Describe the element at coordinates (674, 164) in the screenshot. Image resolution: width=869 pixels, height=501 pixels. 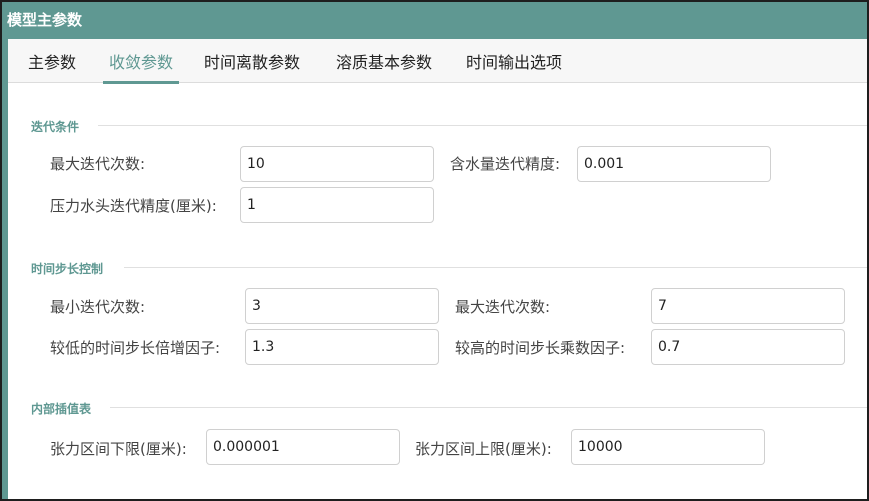
I see `water-content-tolerance-input` at that location.